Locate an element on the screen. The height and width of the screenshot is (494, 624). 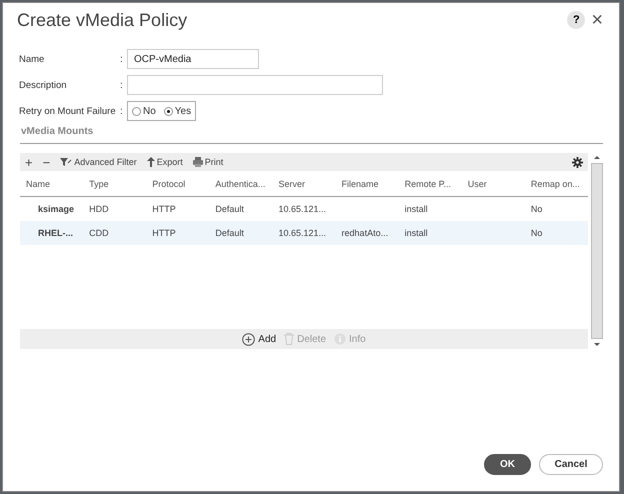
radio-label: Yes is located at coordinates (183, 111).